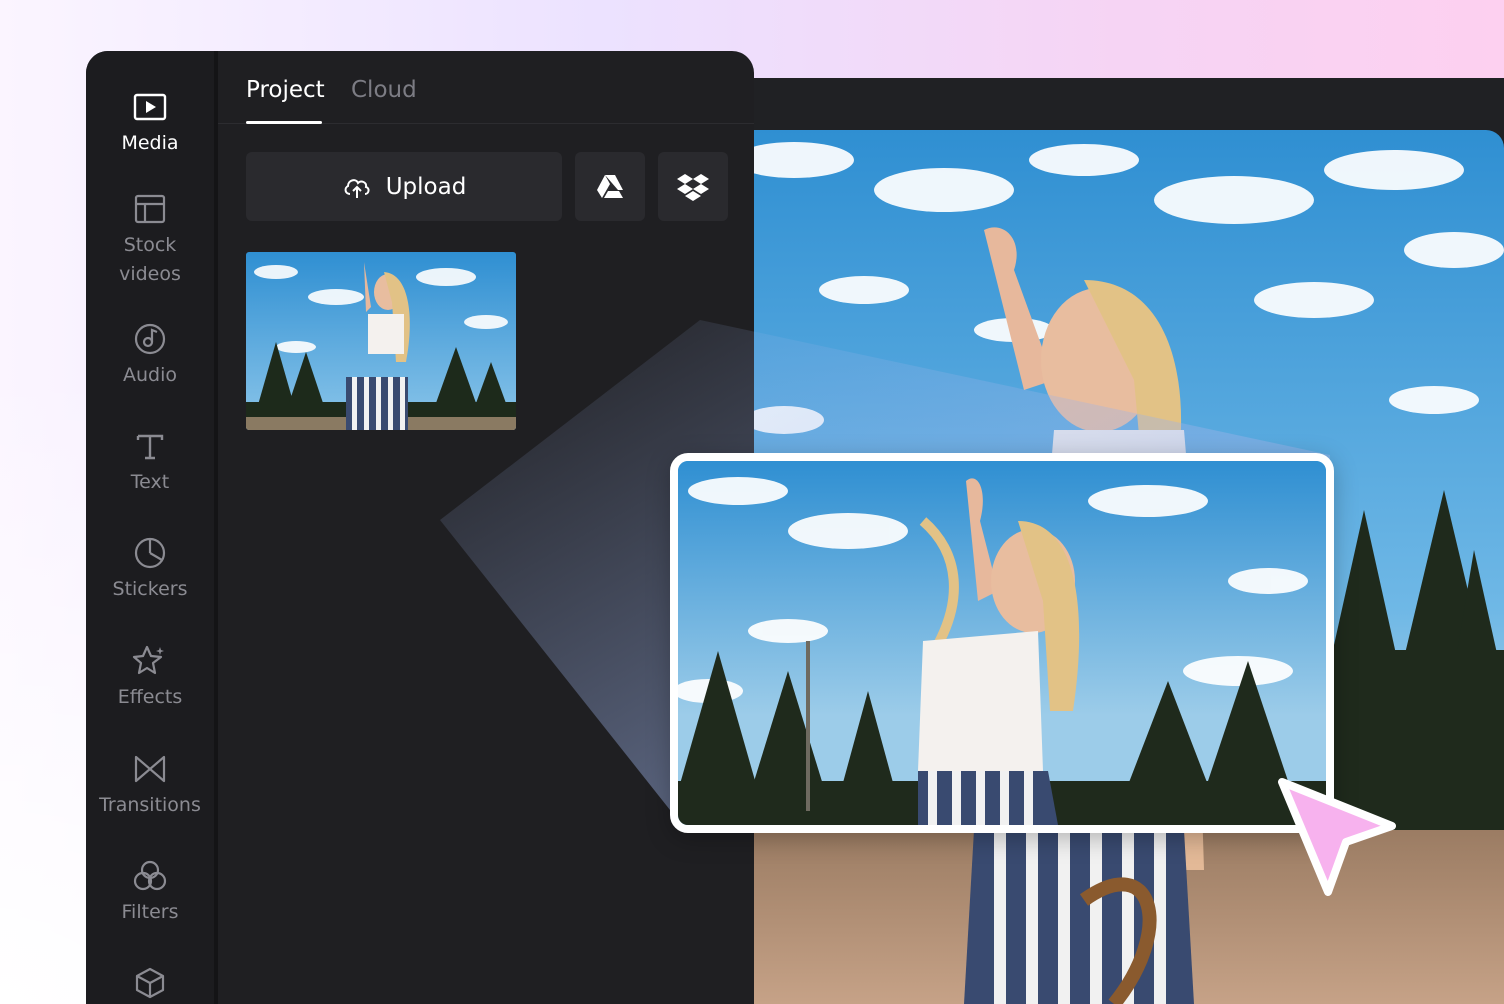  I want to click on sidebar-item-label: Text, so click(150, 482).